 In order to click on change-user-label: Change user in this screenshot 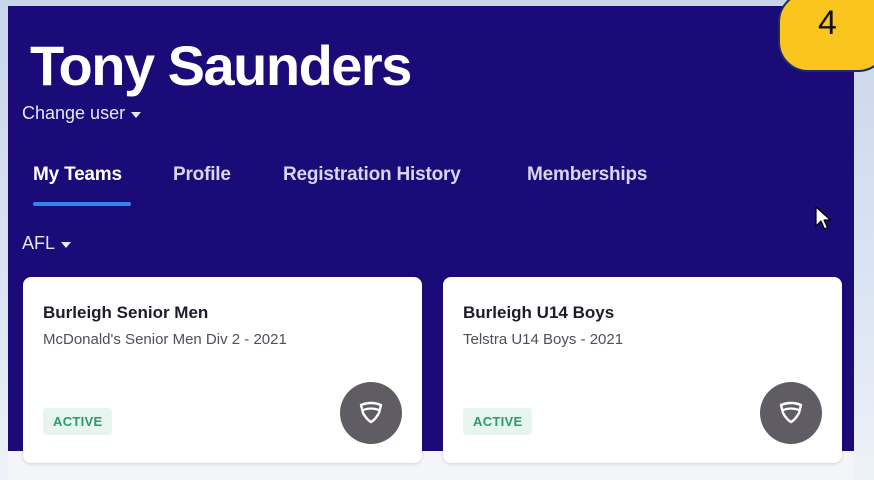, I will do `click(74, 113)`.